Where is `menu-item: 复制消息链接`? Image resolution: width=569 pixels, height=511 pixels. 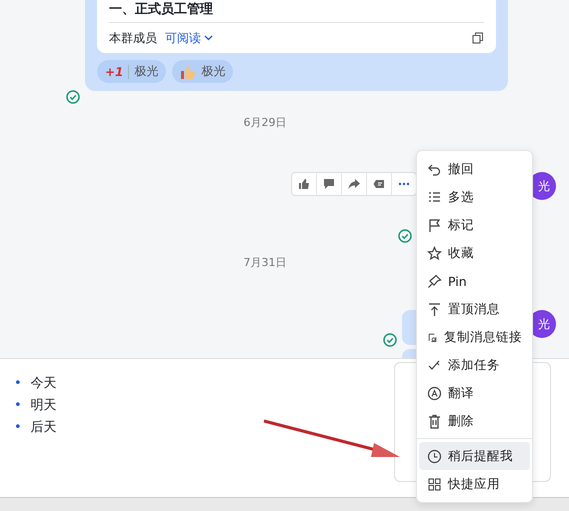 menu-item: 复制消息链接 is located at coordinates (474, 337).